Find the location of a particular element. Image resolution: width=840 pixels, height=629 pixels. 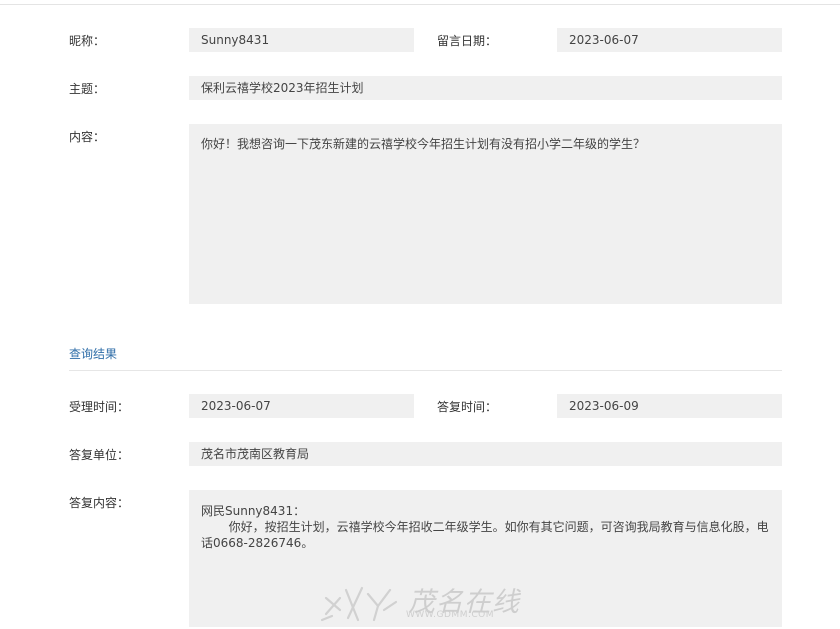

nickname-field: Sunny8431 is located at coordinates (301, 40).